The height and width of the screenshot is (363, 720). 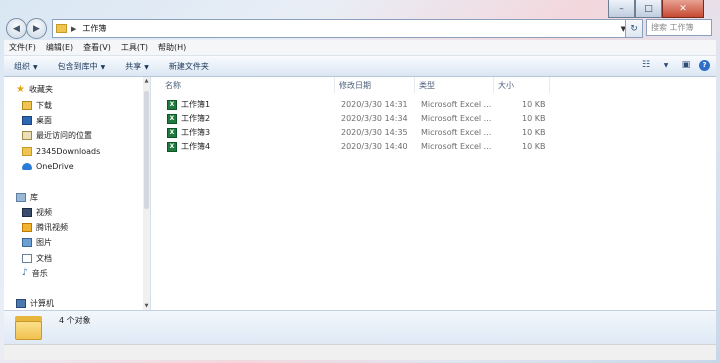 I want to click on address-bar: ▶ 工作簿 ▼, so click(x=341, y=28).